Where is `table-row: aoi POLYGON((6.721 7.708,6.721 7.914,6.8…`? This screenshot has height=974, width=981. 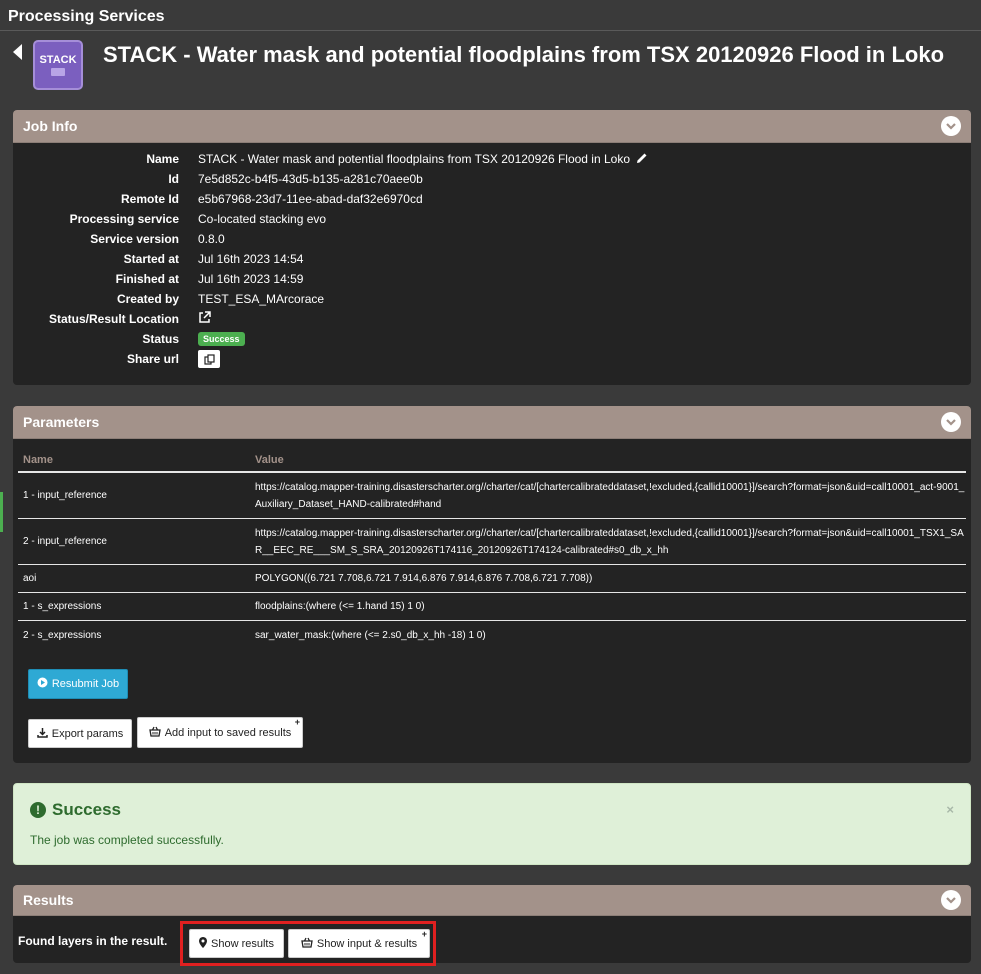
table-row: aoi POLYGON((6.721 7.708,6.721 7.914,6.8… is located at coordinates (492, 579).